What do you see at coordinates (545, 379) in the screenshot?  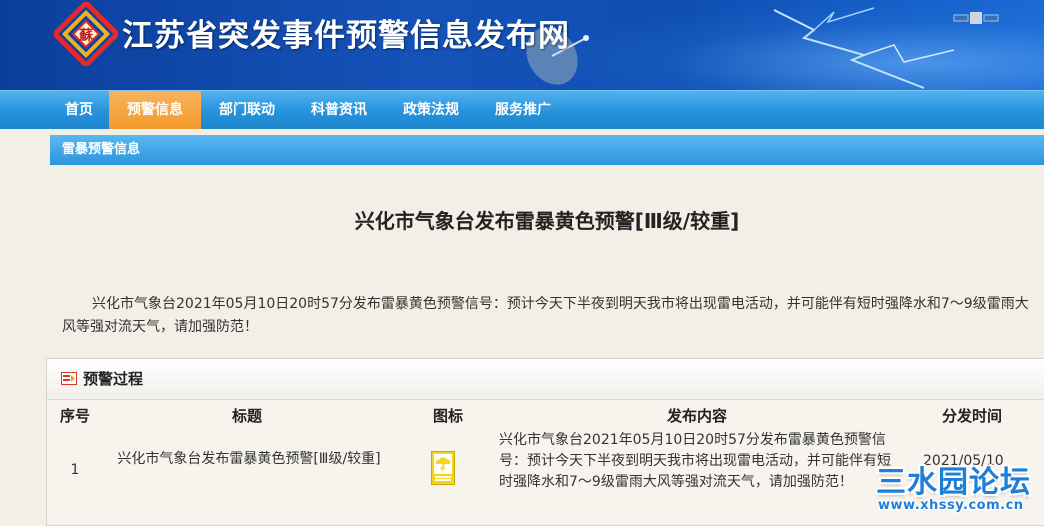 I see `warning-process-header: 预警过程` at bounding box center [545, 379].